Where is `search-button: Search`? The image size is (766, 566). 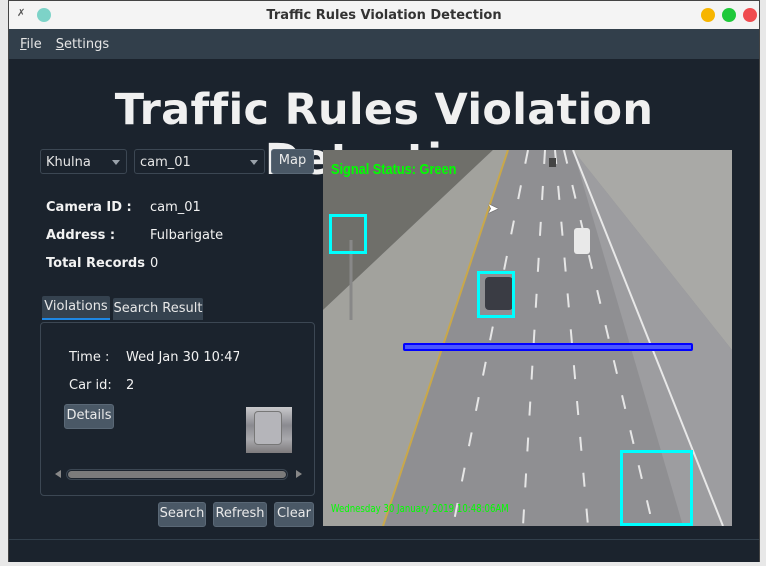
search-button: Search is located at coordinates (182, 514).